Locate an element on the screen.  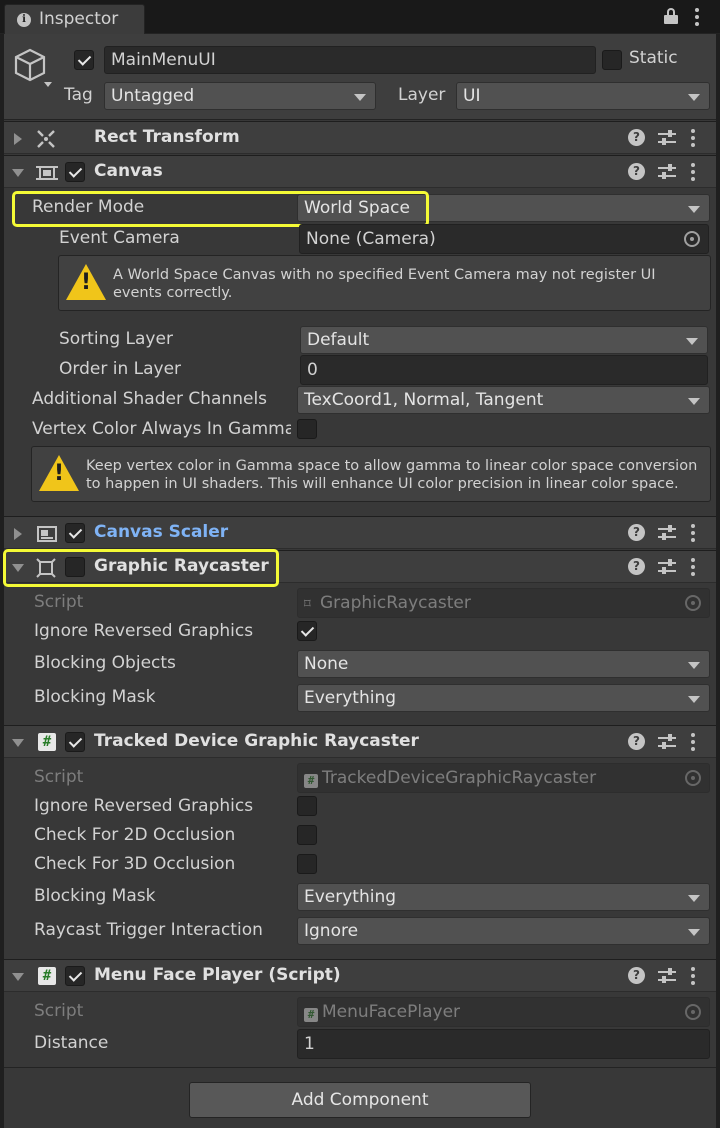
script-value: MenuFacePlayer is located at coordinates (391, 1012).